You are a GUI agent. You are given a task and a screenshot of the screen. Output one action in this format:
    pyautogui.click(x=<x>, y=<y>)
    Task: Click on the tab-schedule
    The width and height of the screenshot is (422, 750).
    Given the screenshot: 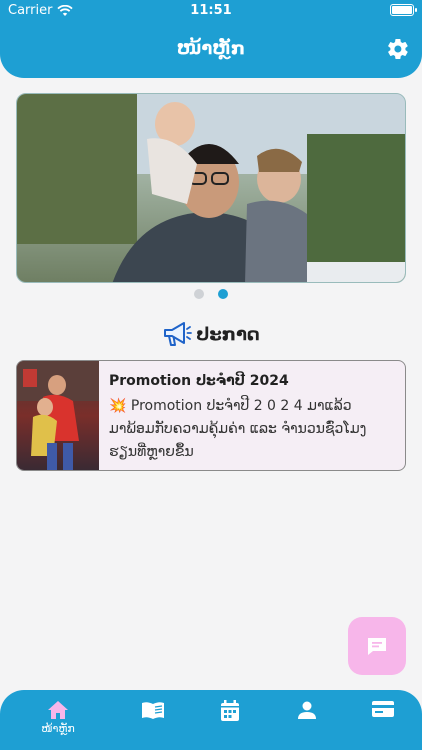 What is the action you would take?
    pyautogui.click(x=230, y=721)
    